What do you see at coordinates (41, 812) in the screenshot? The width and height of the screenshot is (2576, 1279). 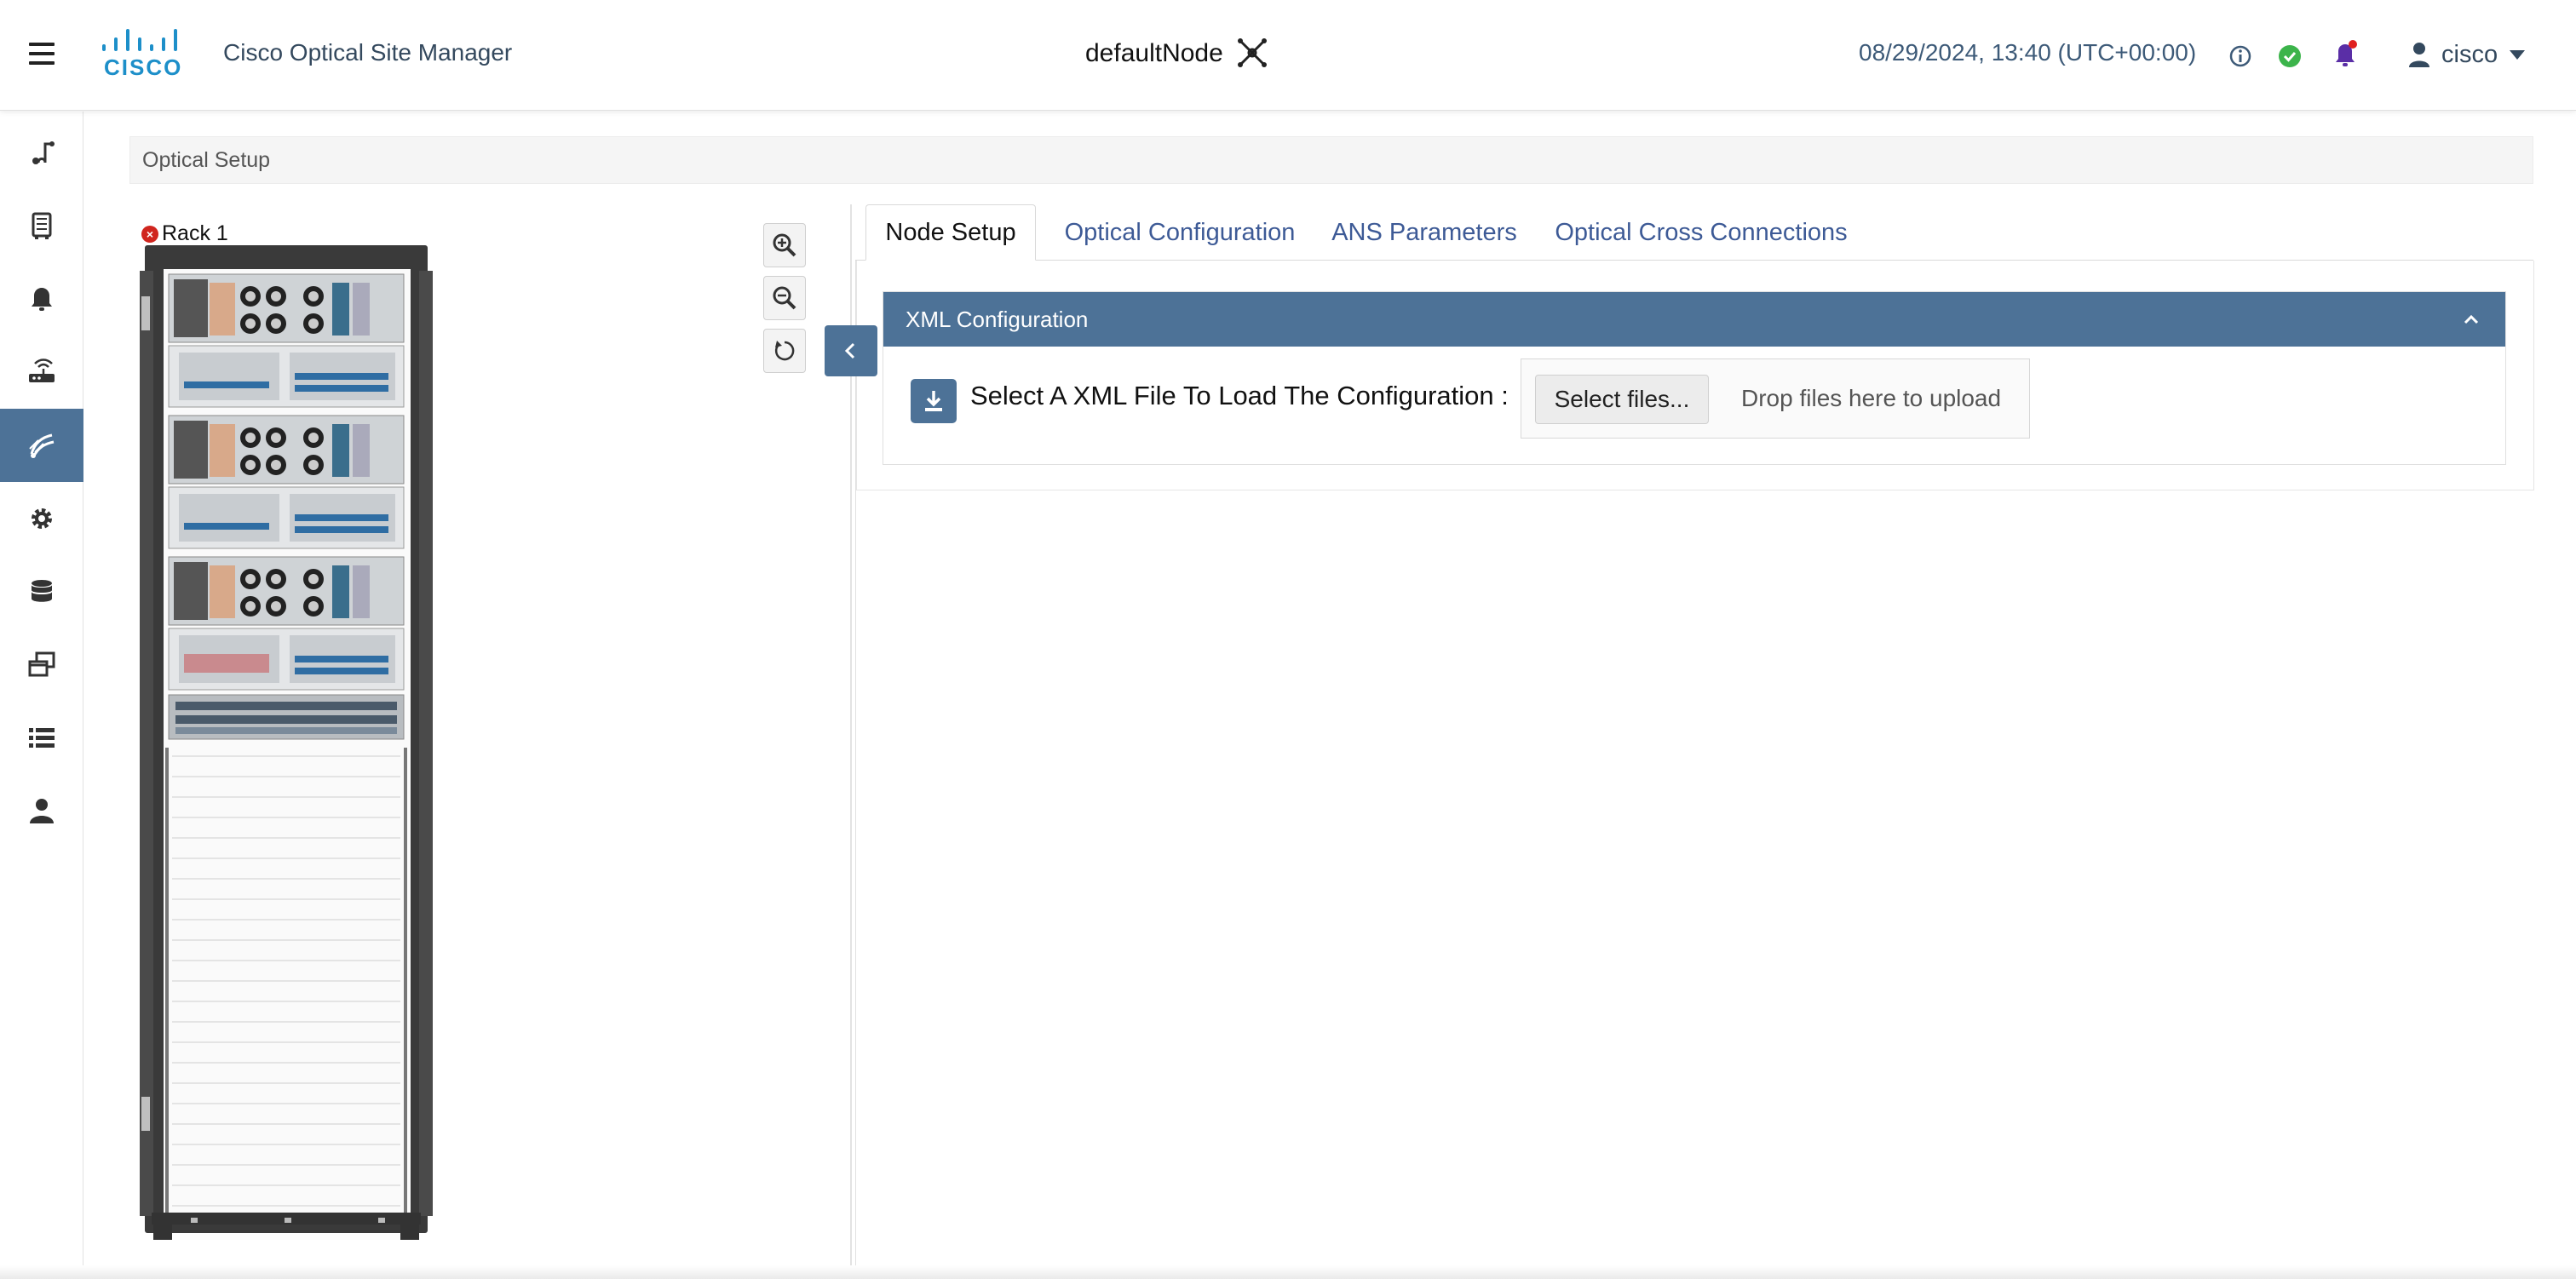 I see `users-icon` at bounding box center [41, 812].